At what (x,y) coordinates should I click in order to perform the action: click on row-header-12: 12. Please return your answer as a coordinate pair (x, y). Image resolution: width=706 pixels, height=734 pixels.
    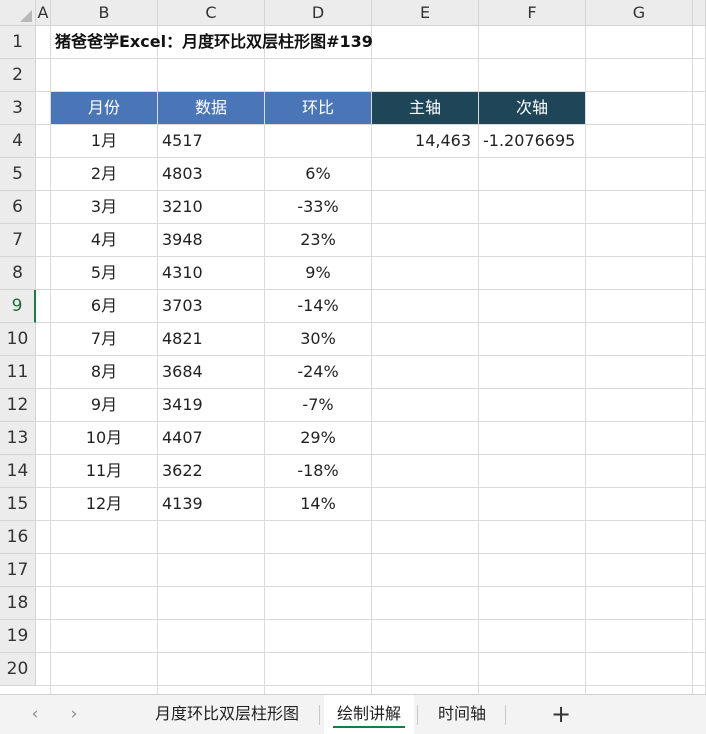
    Looking at the image, I should click on (18, 405).